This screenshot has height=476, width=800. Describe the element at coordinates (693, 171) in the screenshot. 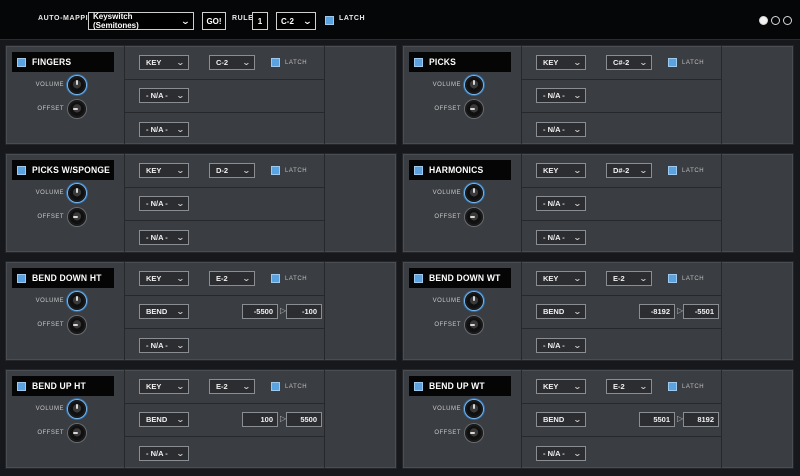

I see `latch-label: LATCH` at that location.